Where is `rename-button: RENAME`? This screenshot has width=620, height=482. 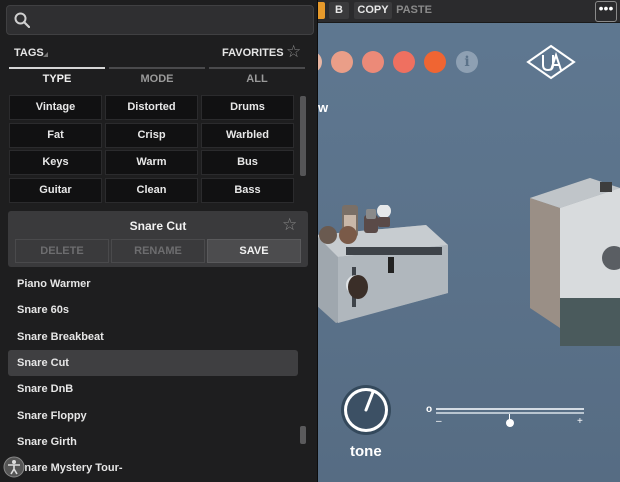 rename-button: RENAME is located at coordinates (158, 251).